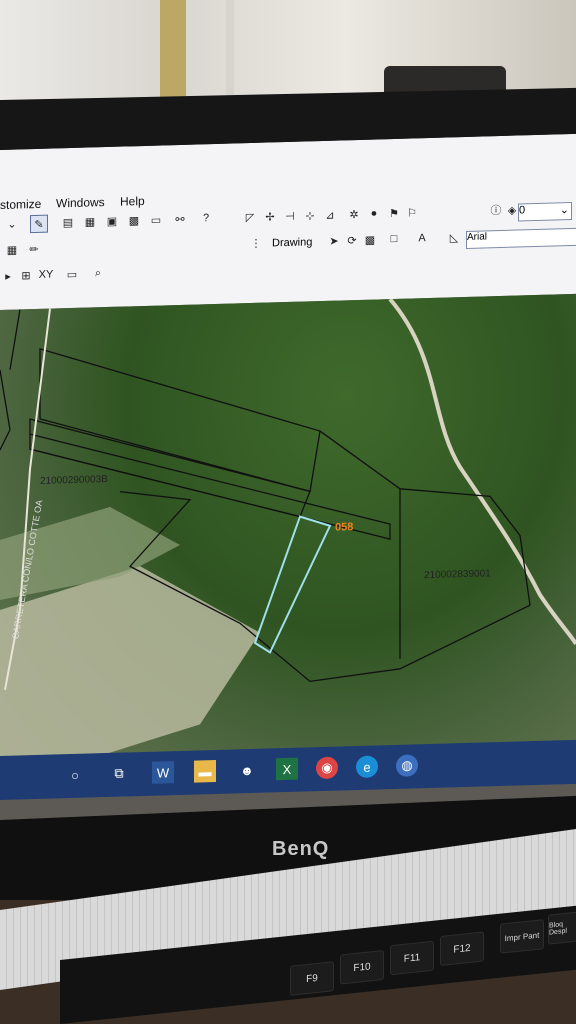 The width and height of the screenshot is (576, 1024). Describe the element at coordinates (75, 775) in the screenshot. I see `search-icon: ○` at that location.